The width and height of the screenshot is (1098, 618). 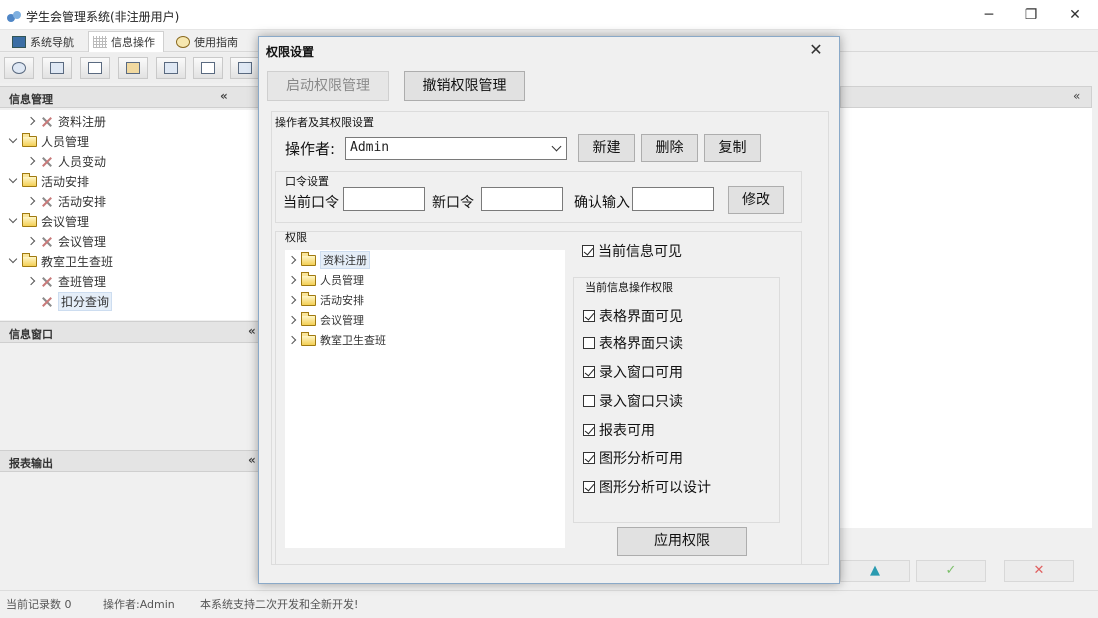 I want to click on tab-user-guide: 使用指南, so click(x=209, y=41).